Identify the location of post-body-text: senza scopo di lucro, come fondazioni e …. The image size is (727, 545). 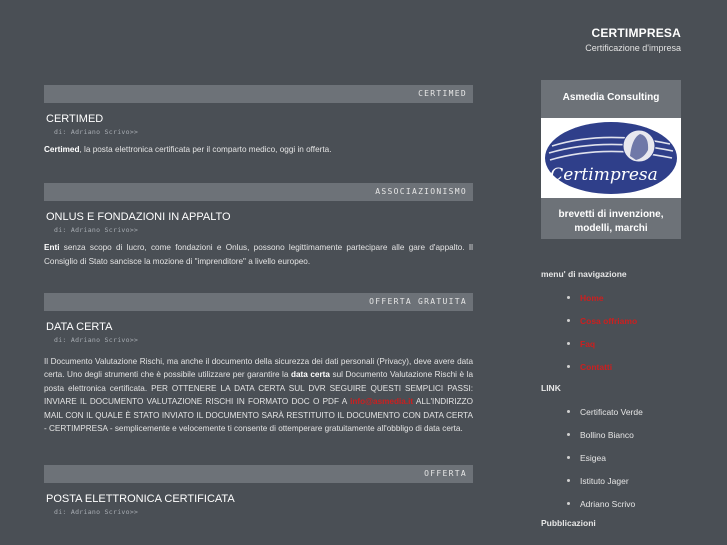
(258, 254).